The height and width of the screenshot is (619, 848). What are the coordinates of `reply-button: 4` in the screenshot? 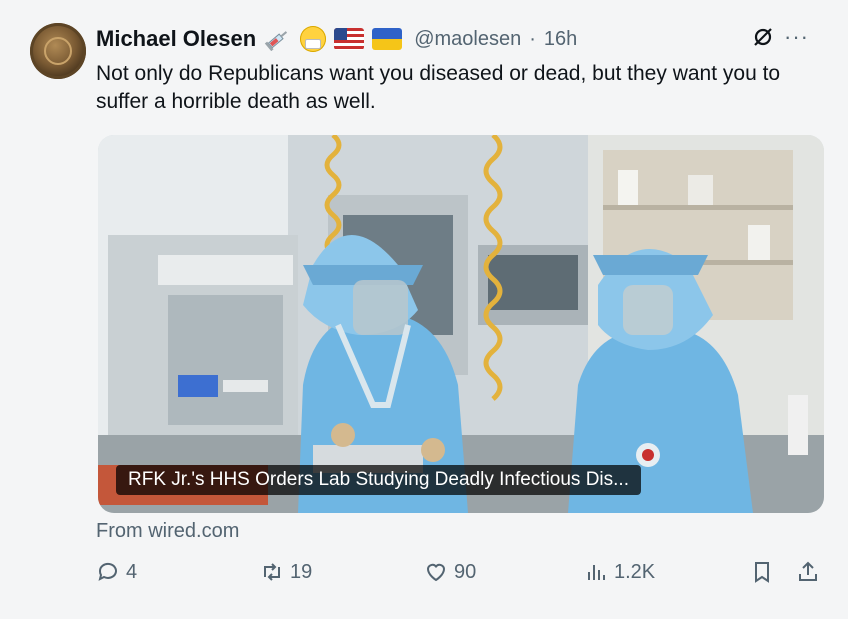 It's located at (116, 572).